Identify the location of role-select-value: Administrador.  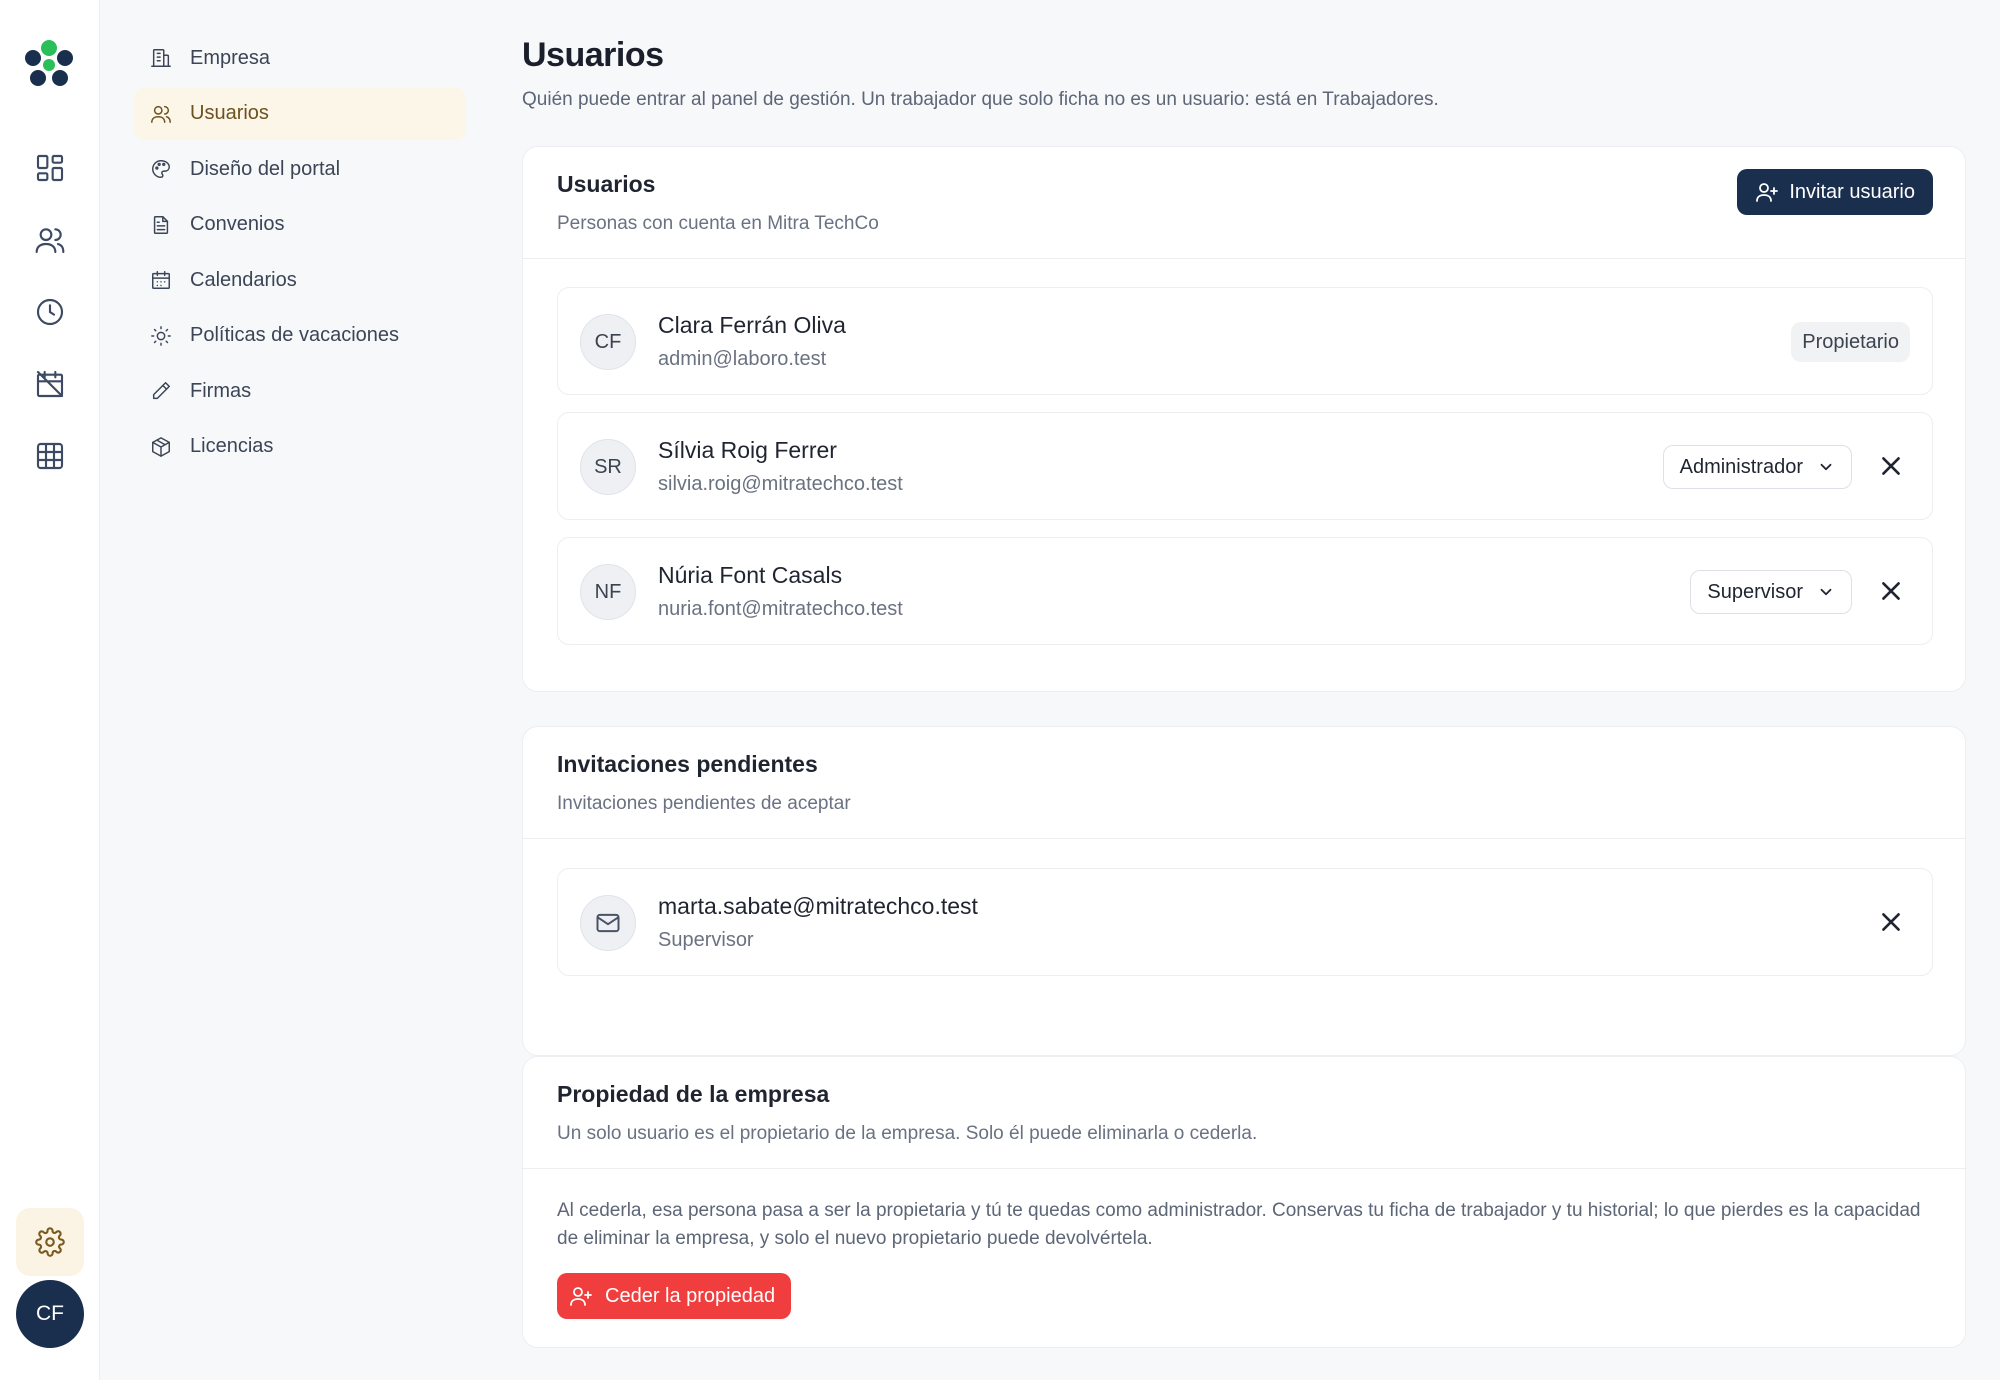
(1741, 466).